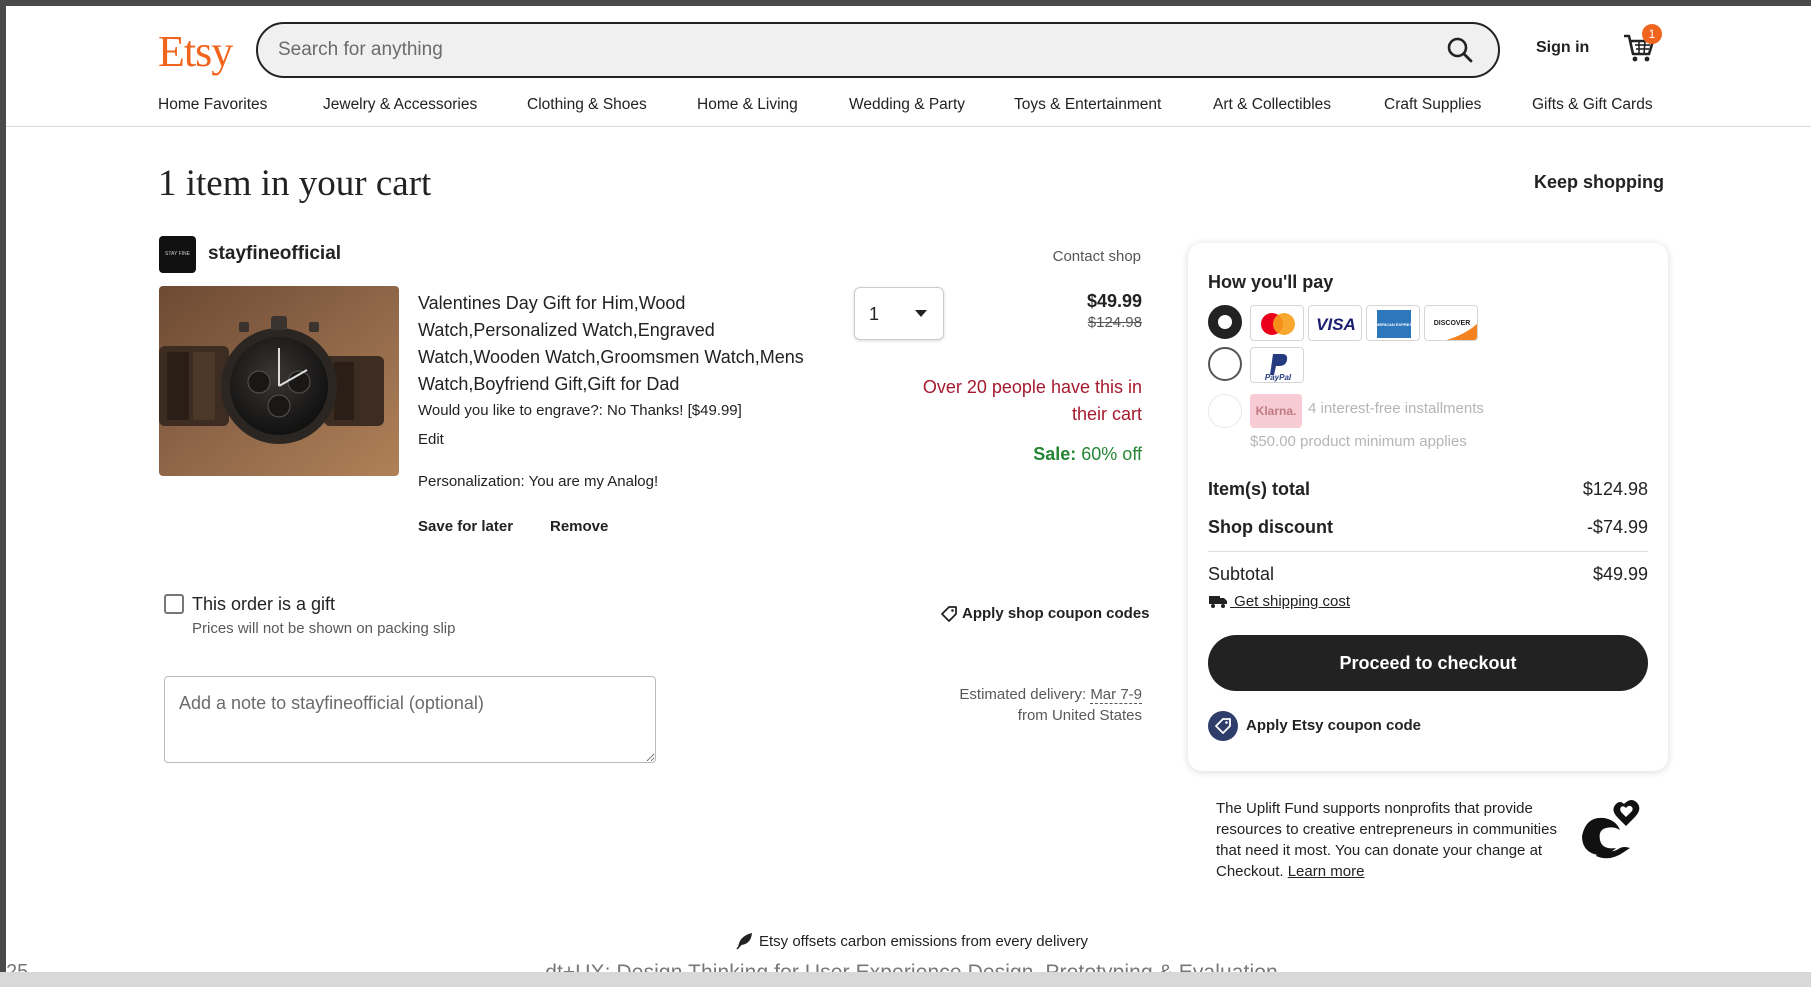  Describe the element at coordinates (899, 313) in the screenshot. I see `quantity-select: 1` at that location.